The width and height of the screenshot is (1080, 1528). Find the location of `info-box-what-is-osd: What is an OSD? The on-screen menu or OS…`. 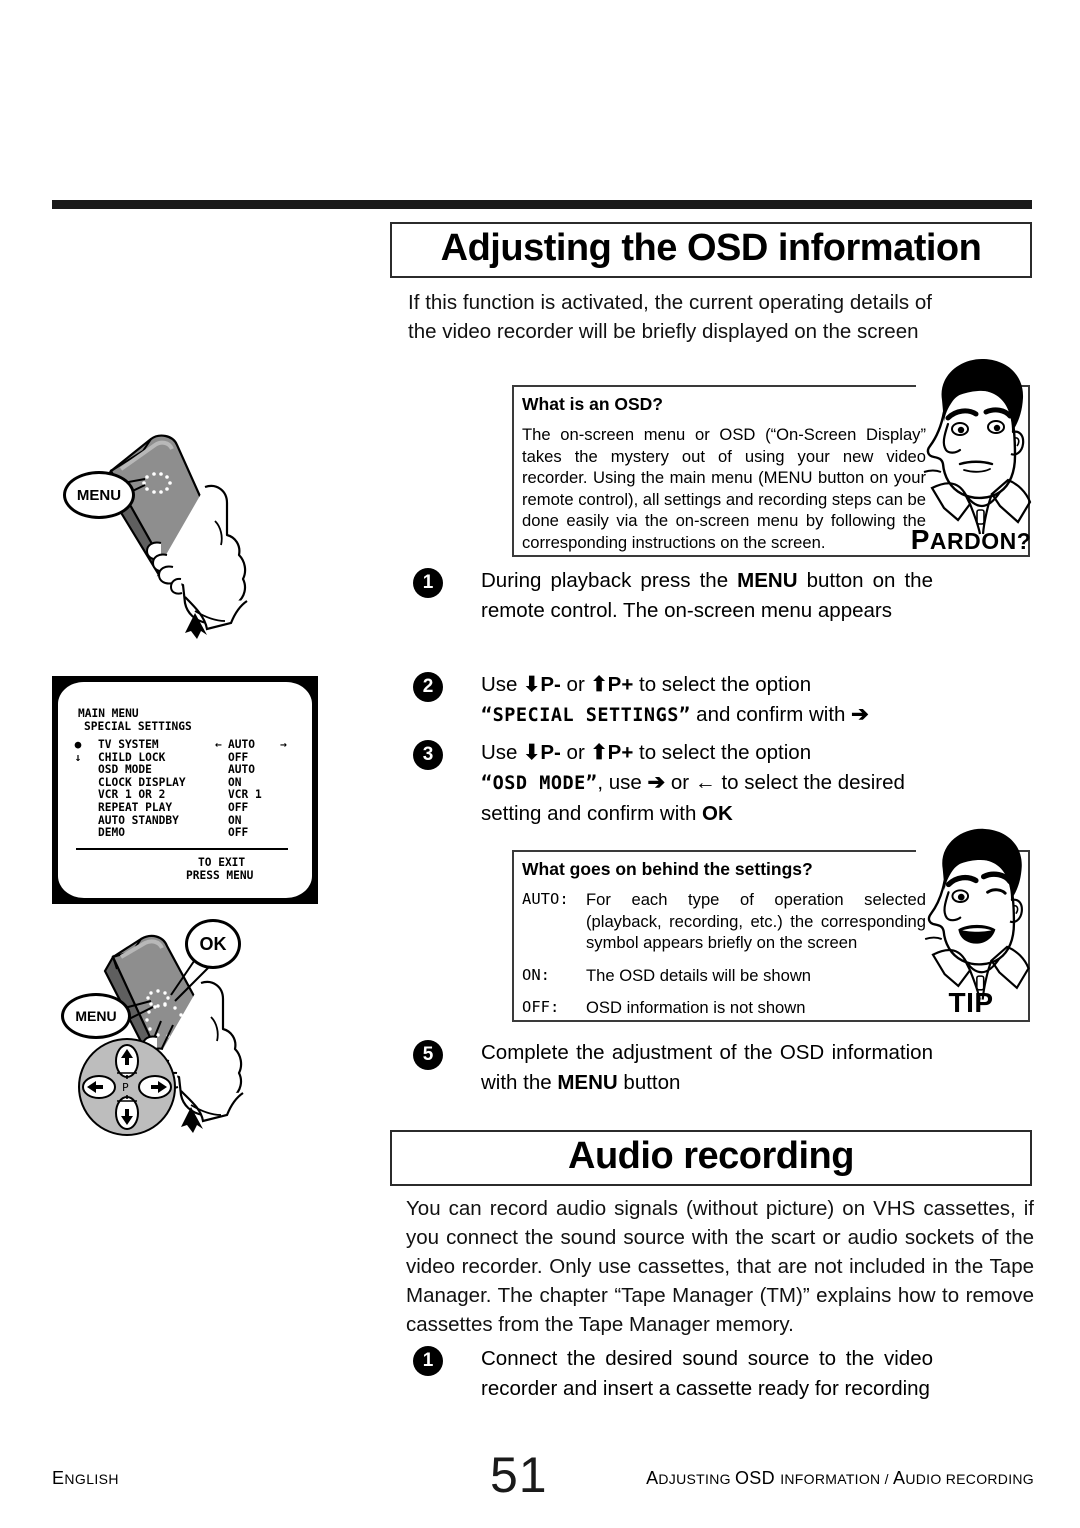

info-box-what-is-osd: What is an OSD? The on-screen menu or OS… is located at coordinates (771, 471).